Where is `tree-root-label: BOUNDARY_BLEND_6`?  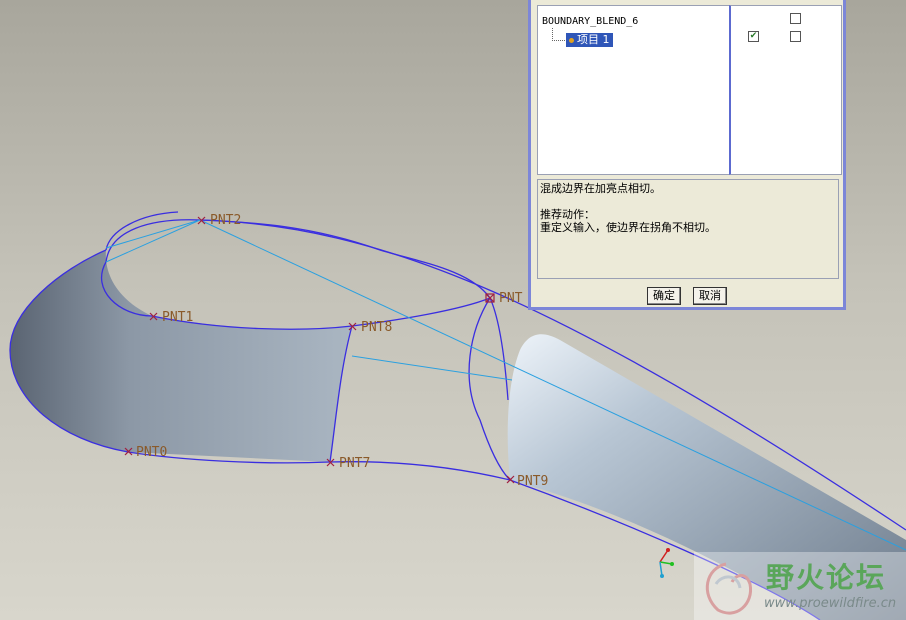
tree-root-label: BOUNDARY_BLEND_6 is located at coordinates (590, 21).